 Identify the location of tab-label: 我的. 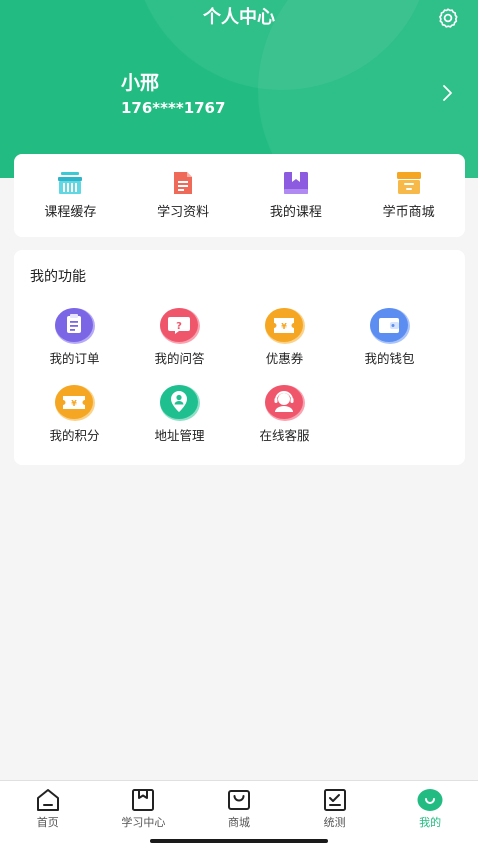
(430, 822).